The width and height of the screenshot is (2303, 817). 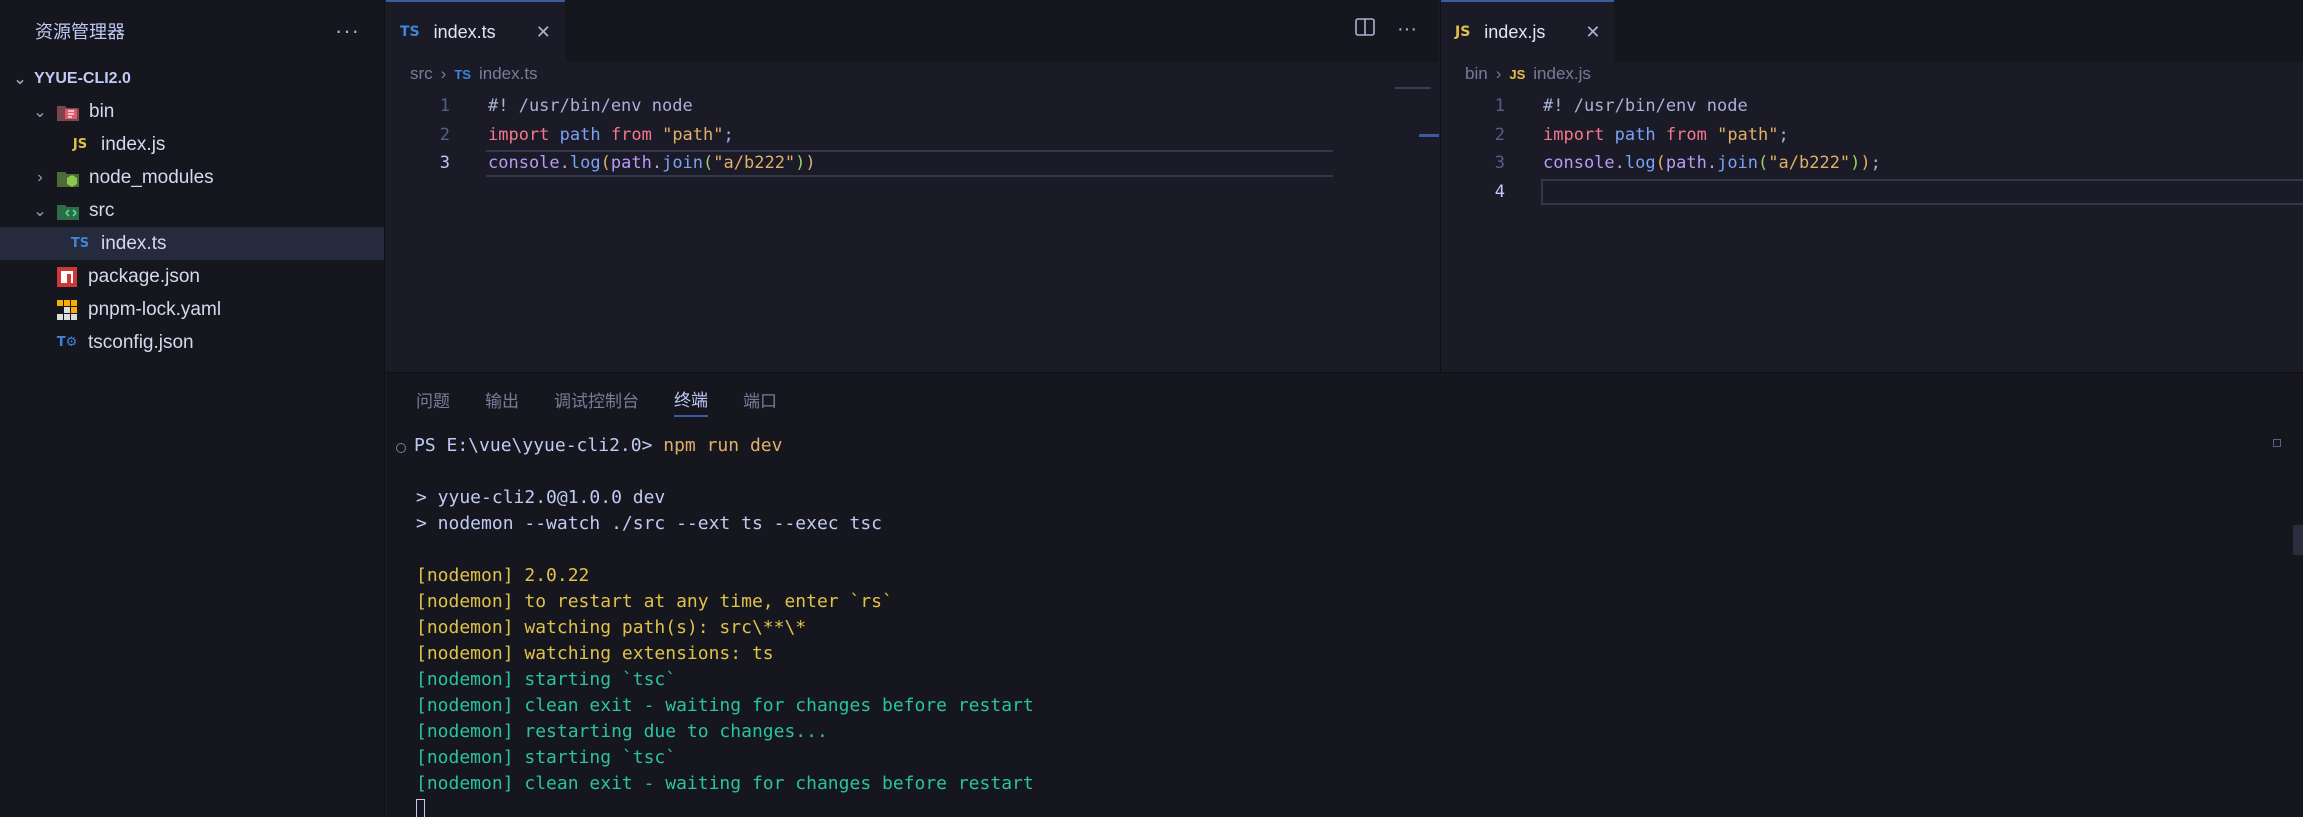 I want to click on tab-label: index.js, so click(x=1515, y=31).